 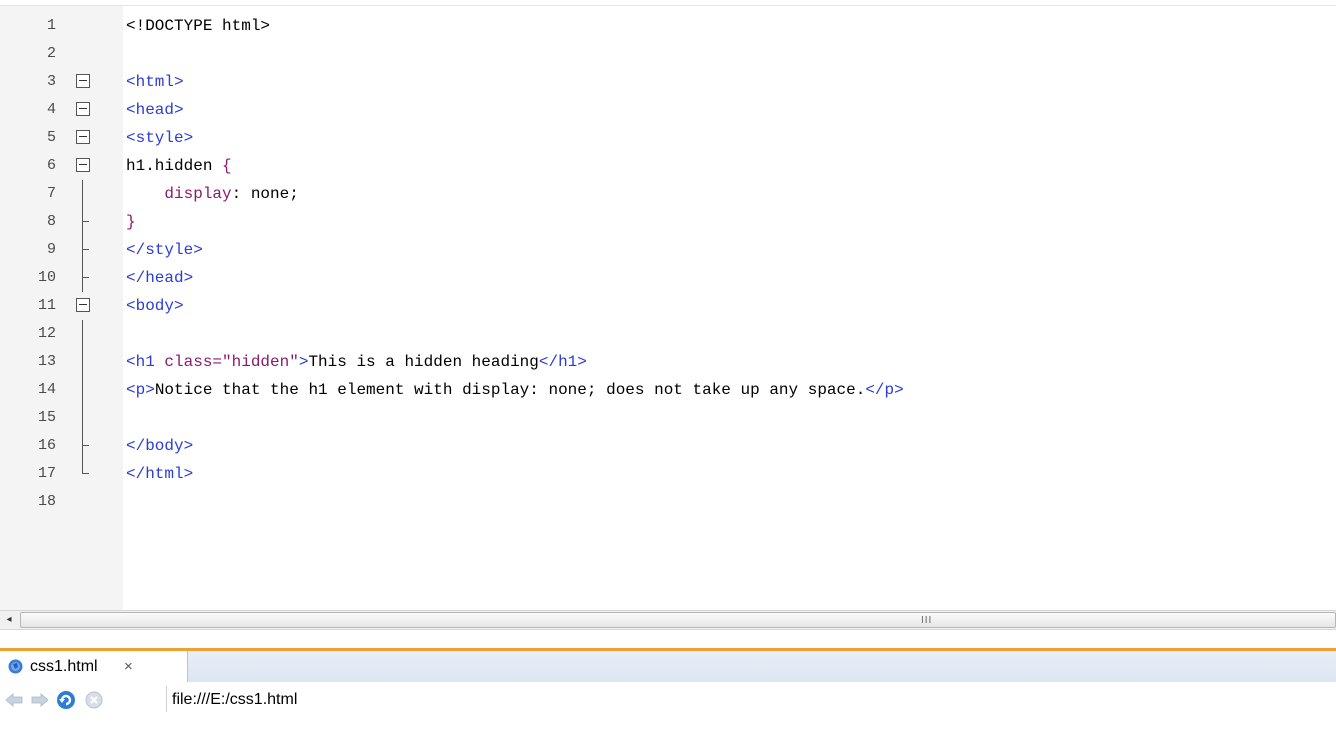 What do you see at coordinates (51, 81) in the screenshot?
I see `line-number: 3` at bounding box center [51, 81].